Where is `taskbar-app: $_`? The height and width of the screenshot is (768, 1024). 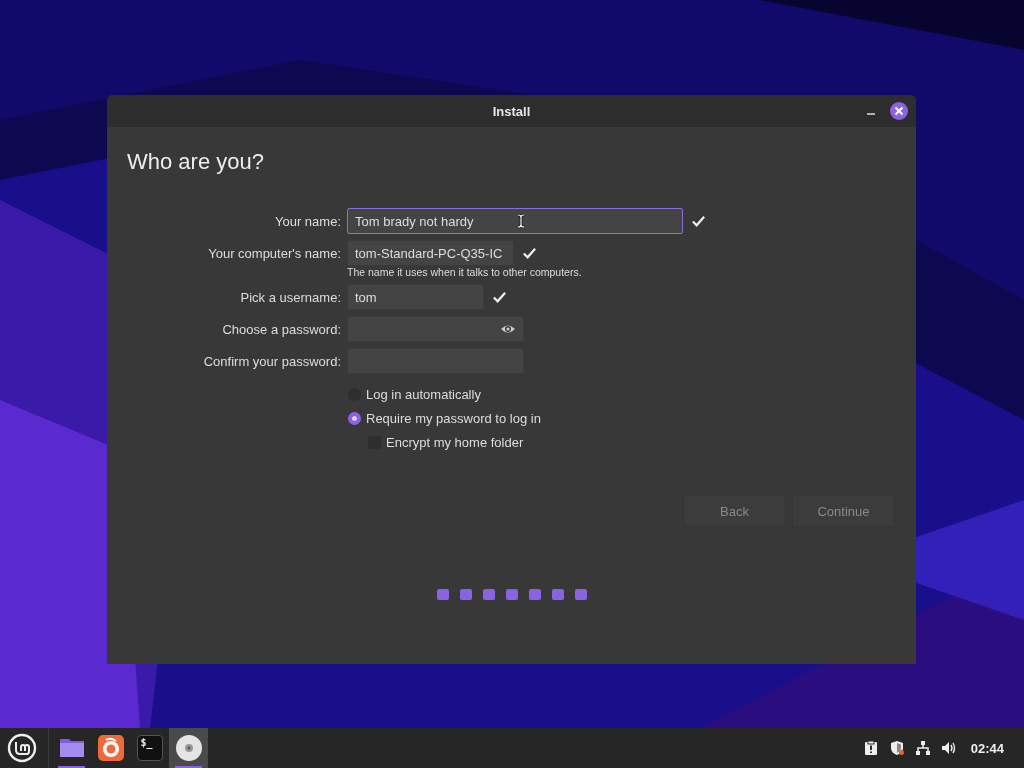
taskbar-app: $_ is located at coordinates (149, 748).